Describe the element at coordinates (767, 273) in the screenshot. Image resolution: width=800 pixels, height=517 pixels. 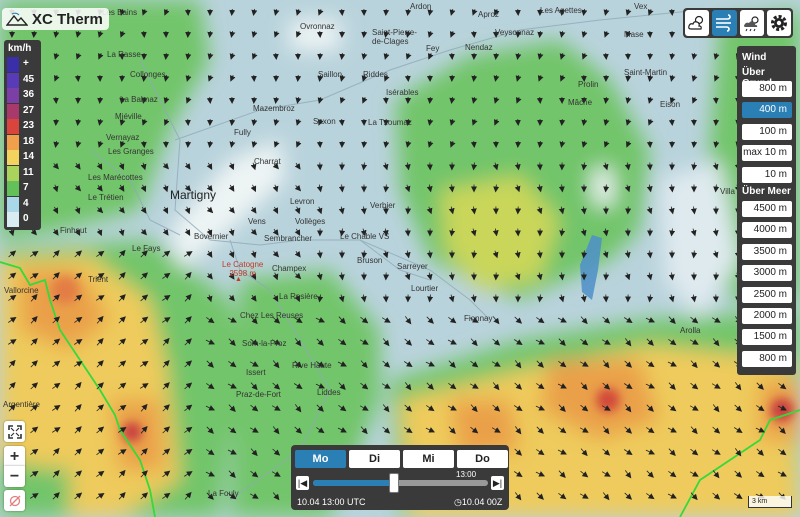
I see `altitude-button: 3000 m` at that location.